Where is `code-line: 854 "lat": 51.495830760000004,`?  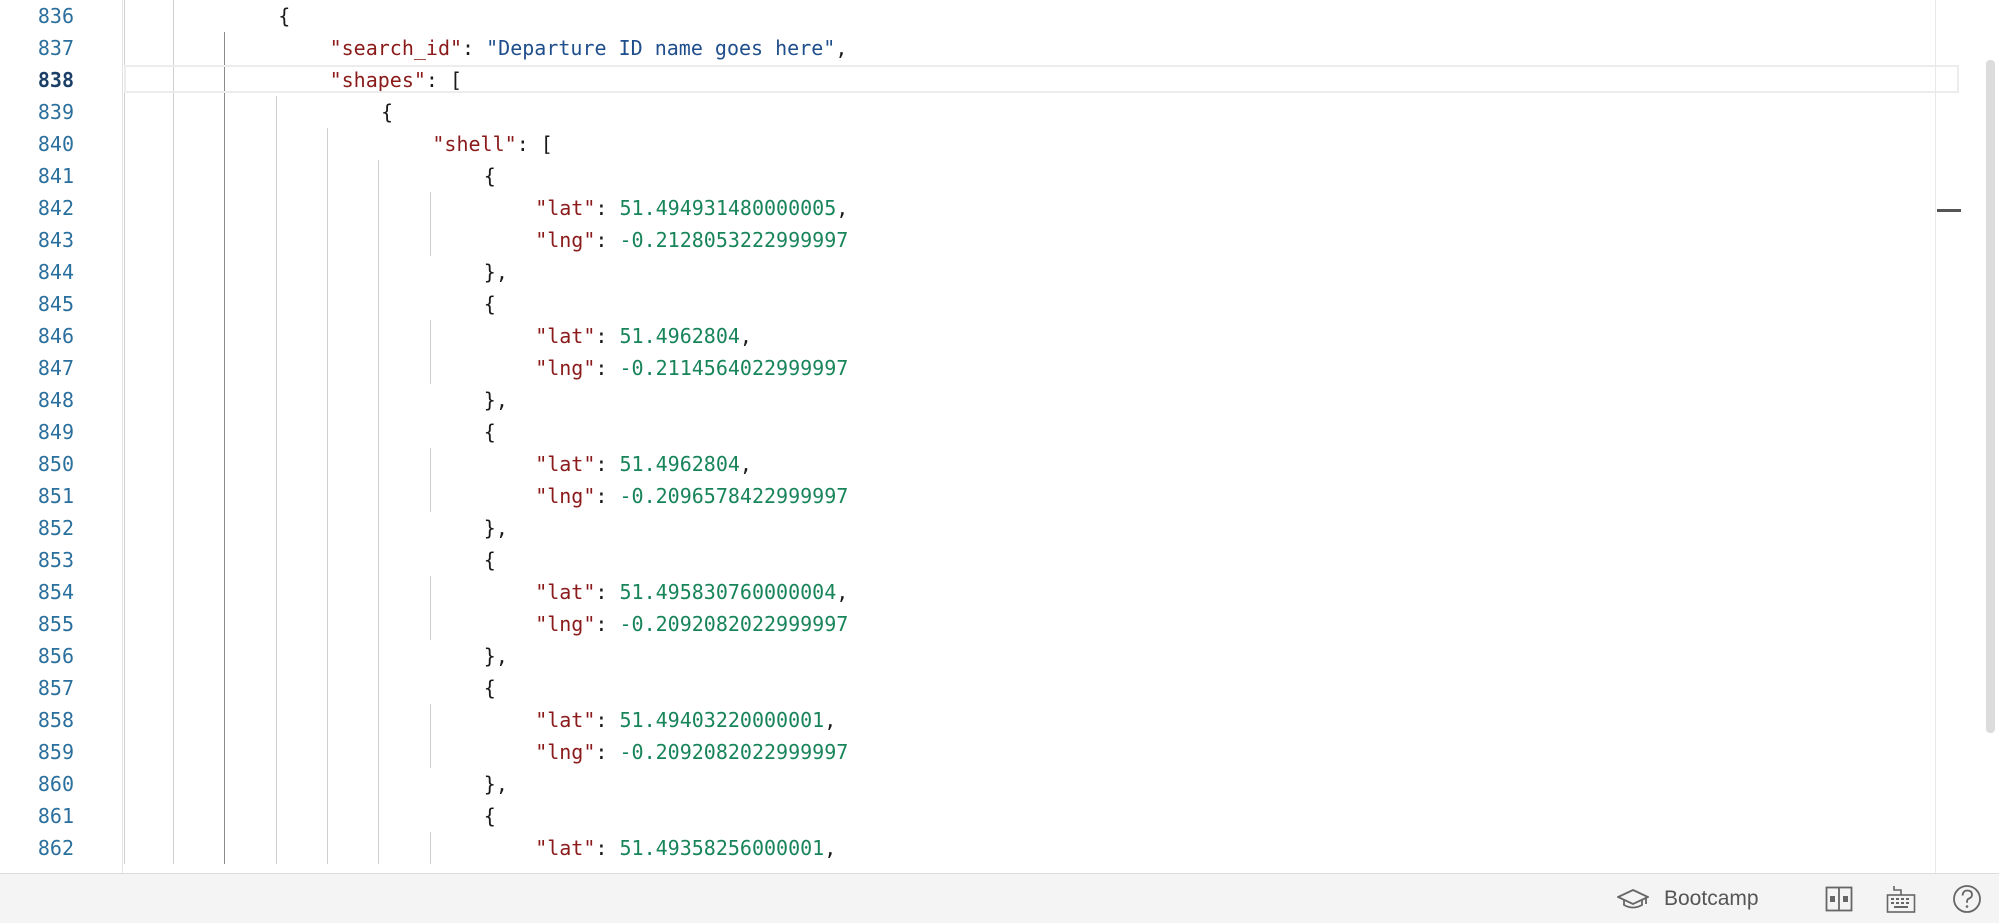
code-line: 854 "lat": 51.495830760000004, is located at coordinates (970, 592).